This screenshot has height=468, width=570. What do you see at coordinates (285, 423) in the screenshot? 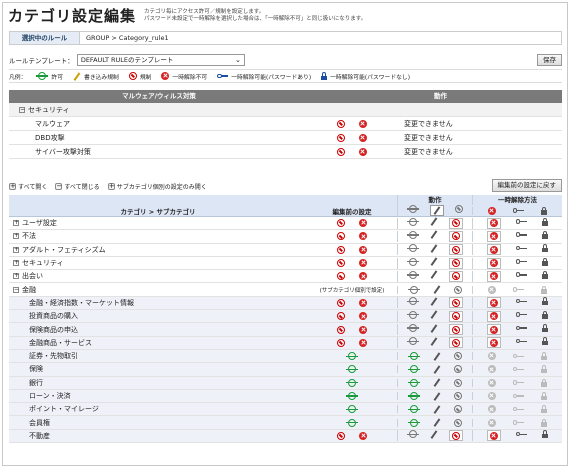
I see `subcategory-row: 会員権` at bounding box center [285, 423].